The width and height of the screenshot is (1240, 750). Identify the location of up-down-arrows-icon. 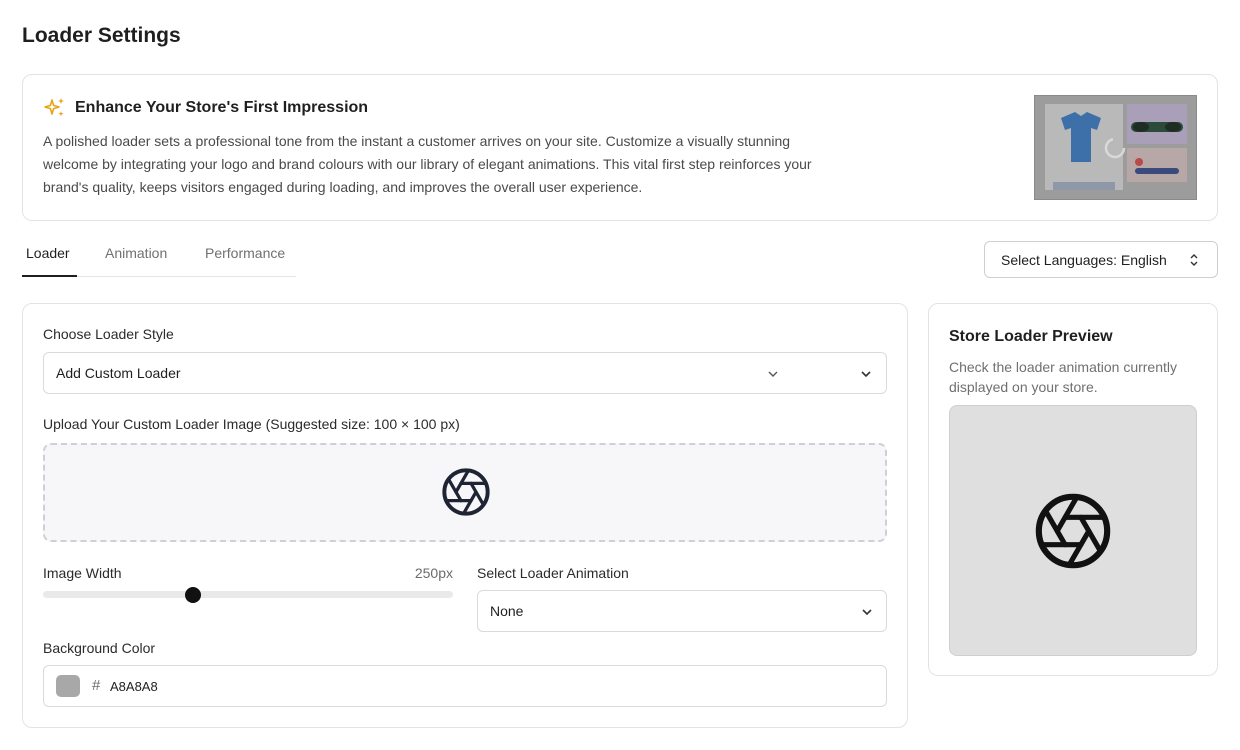
(1194, 260).